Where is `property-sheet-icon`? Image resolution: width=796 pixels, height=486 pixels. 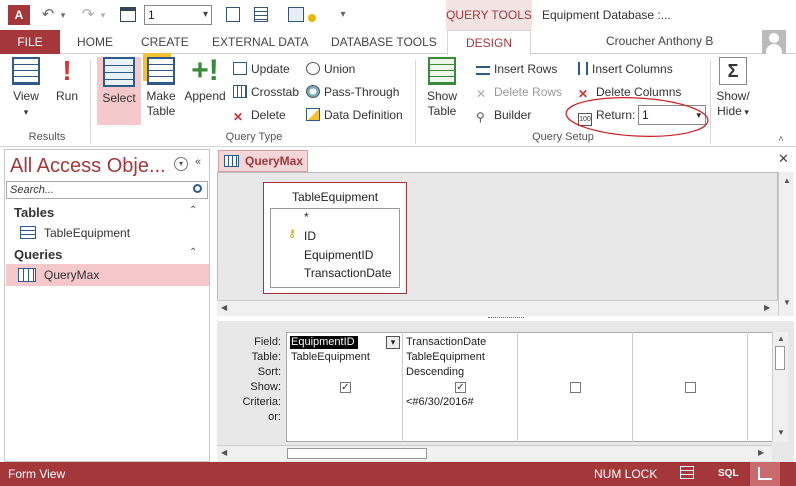
property-sheet-icon is located at coordinates (233, 14).